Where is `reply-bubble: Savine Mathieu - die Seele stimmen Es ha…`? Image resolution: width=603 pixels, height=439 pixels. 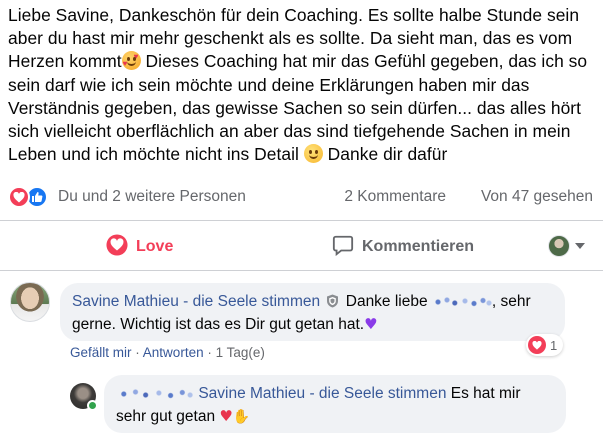 reply-bubble: Savine Mathieu - die Seele stimmen Es ha… is located at coordinates (335, 404).